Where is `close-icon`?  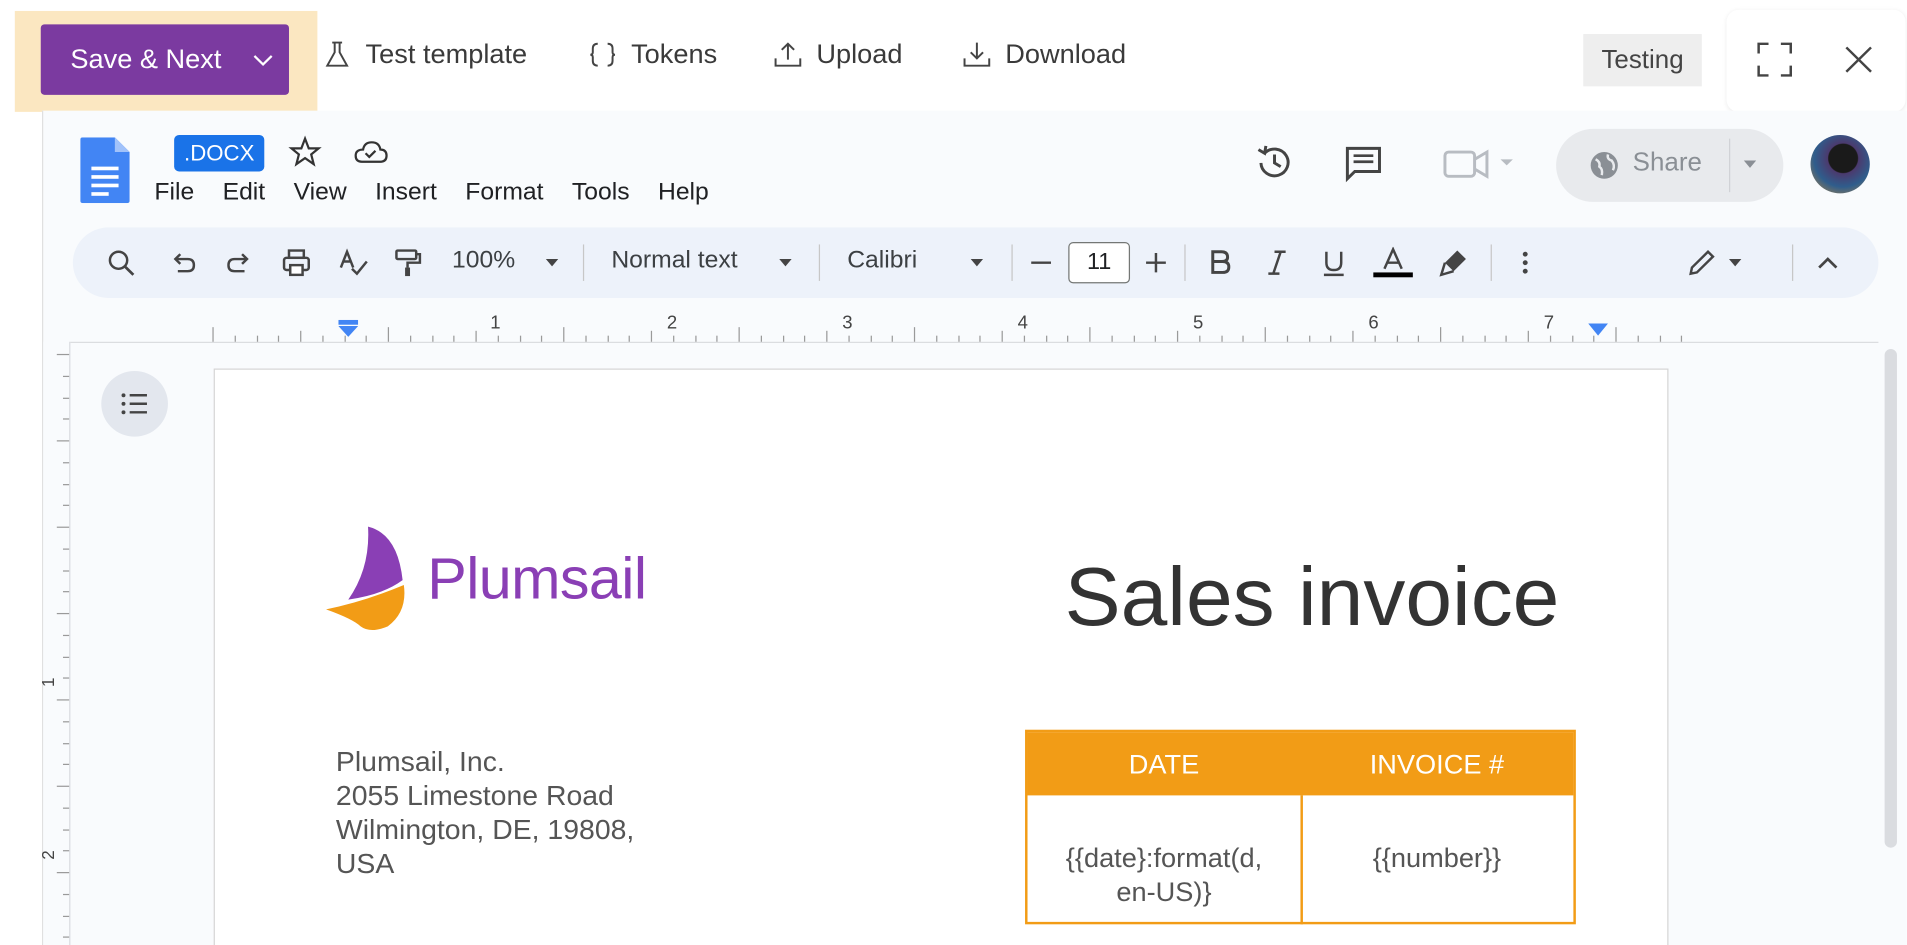 close-icon is located at coordinates (1859, 59).